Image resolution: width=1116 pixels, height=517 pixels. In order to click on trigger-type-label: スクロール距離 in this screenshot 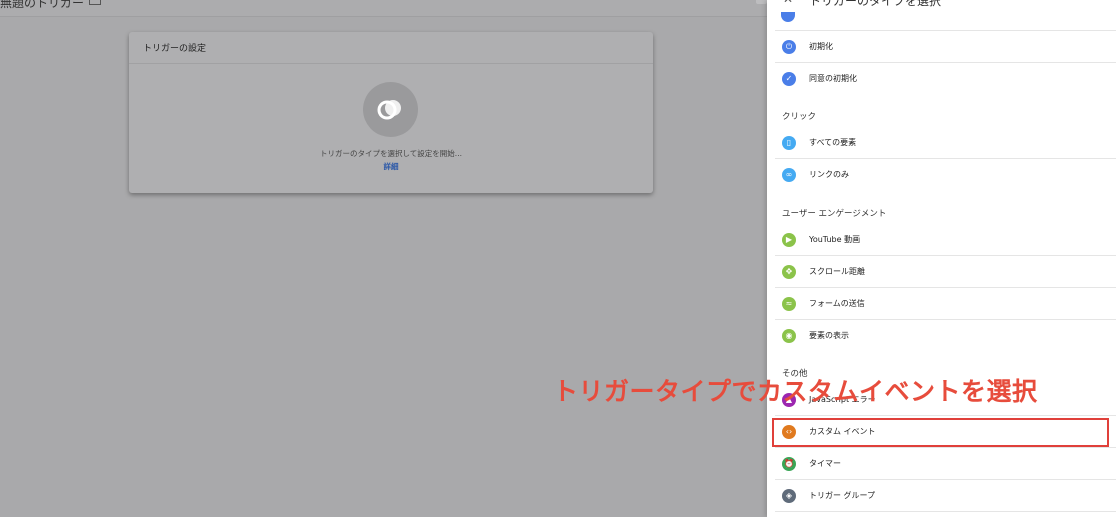, I will do `click(837, 271)`.